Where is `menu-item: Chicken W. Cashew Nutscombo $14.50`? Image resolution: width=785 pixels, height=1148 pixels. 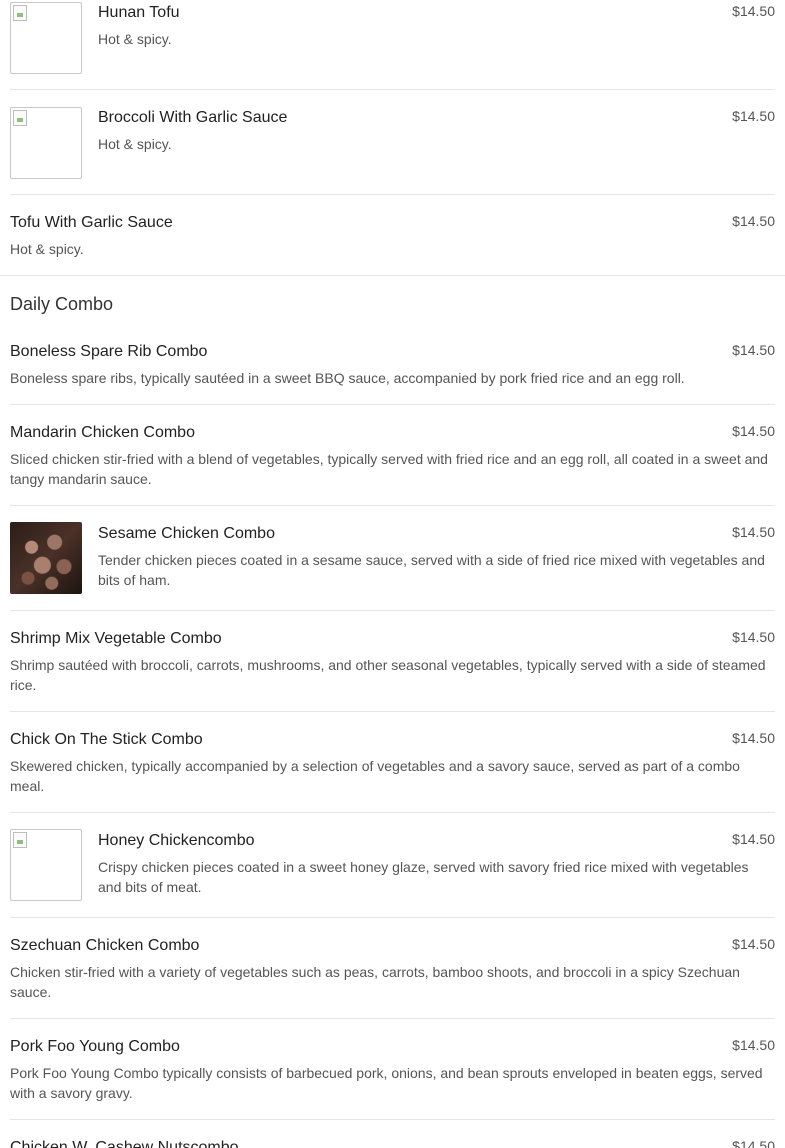 menu-item: Chicken W. Cashew Nutscombo $14.50 is located at coordinates (392, 1134).